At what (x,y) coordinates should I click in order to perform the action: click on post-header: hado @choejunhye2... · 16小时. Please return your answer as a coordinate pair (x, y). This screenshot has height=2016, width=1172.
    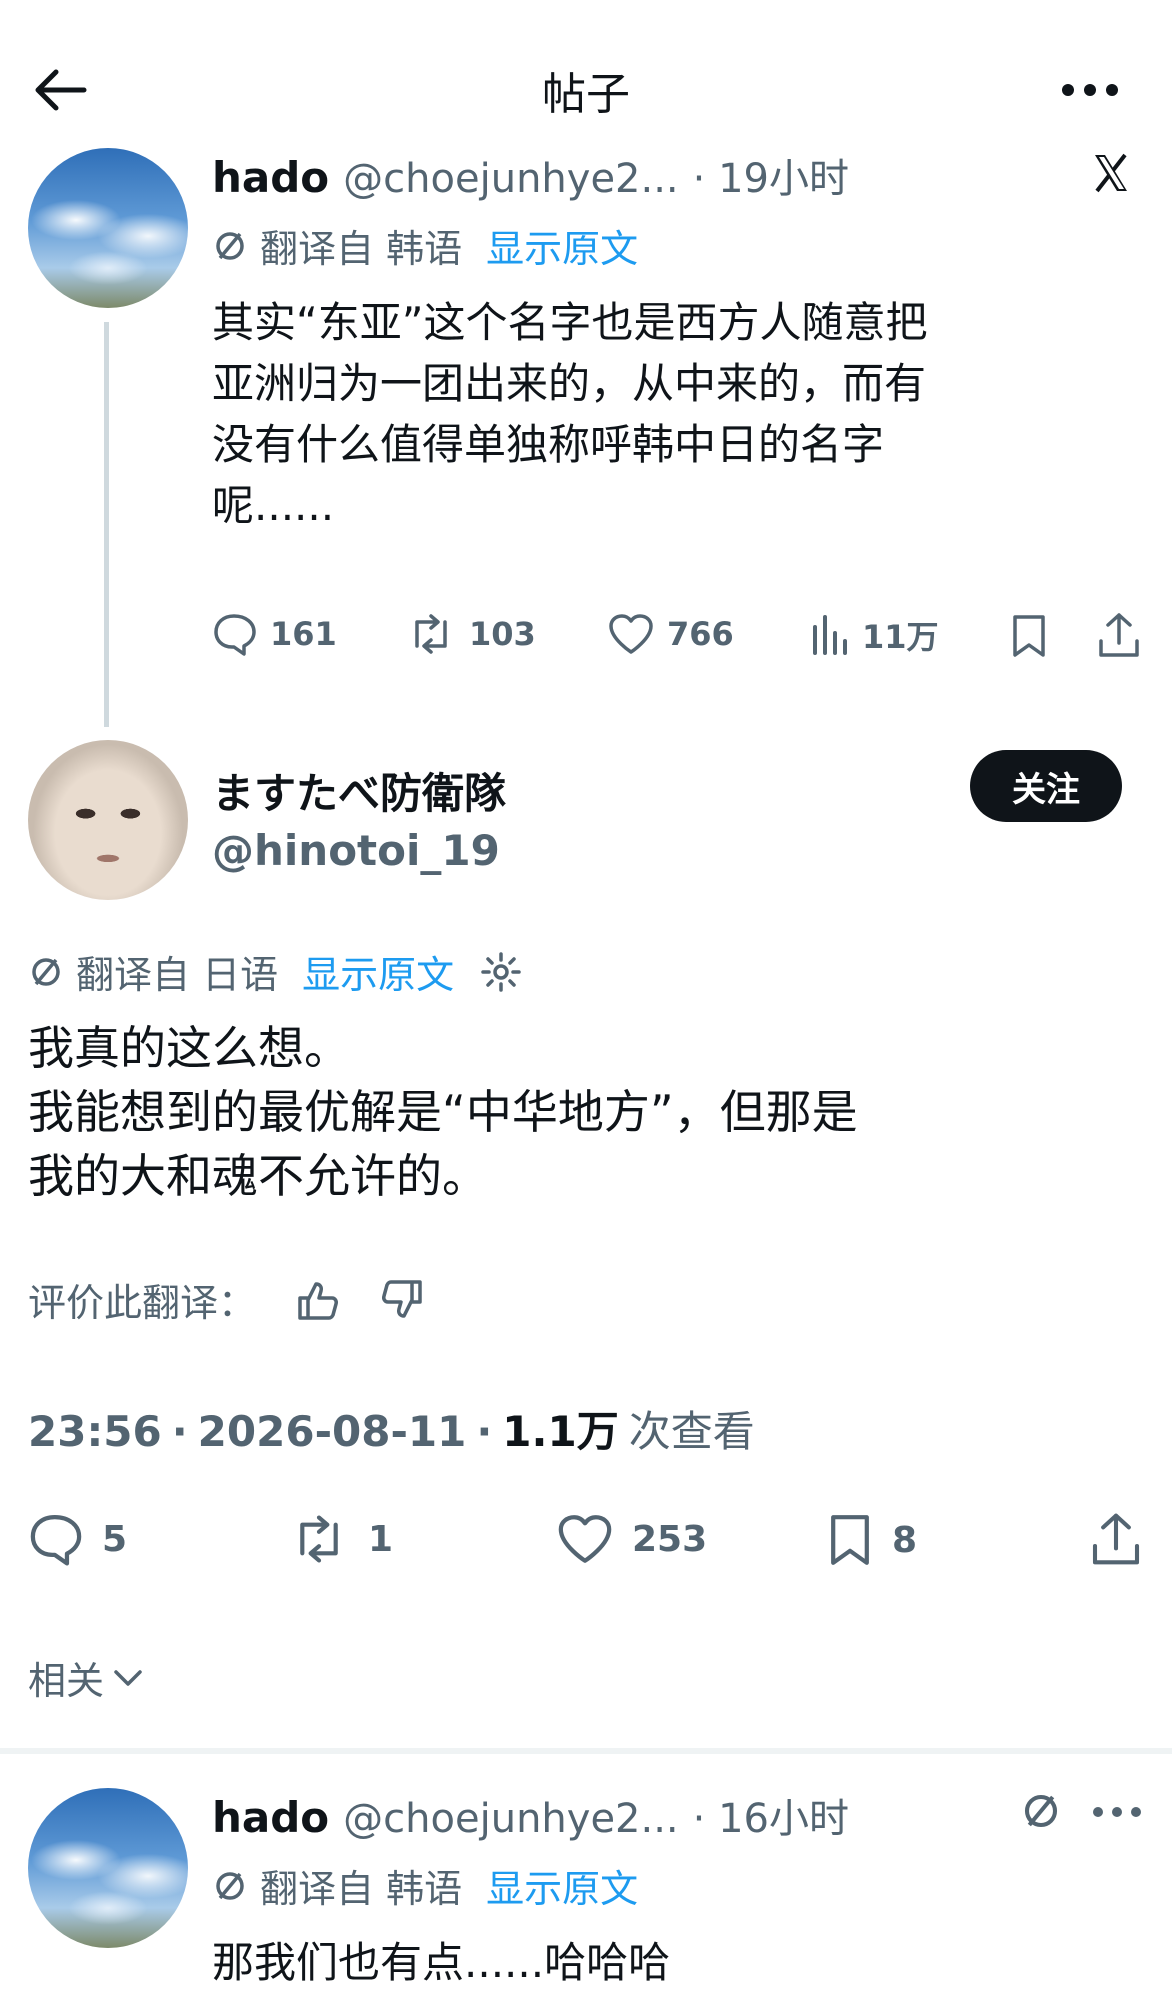
    Looking at the image, I should click on (530, 1815).